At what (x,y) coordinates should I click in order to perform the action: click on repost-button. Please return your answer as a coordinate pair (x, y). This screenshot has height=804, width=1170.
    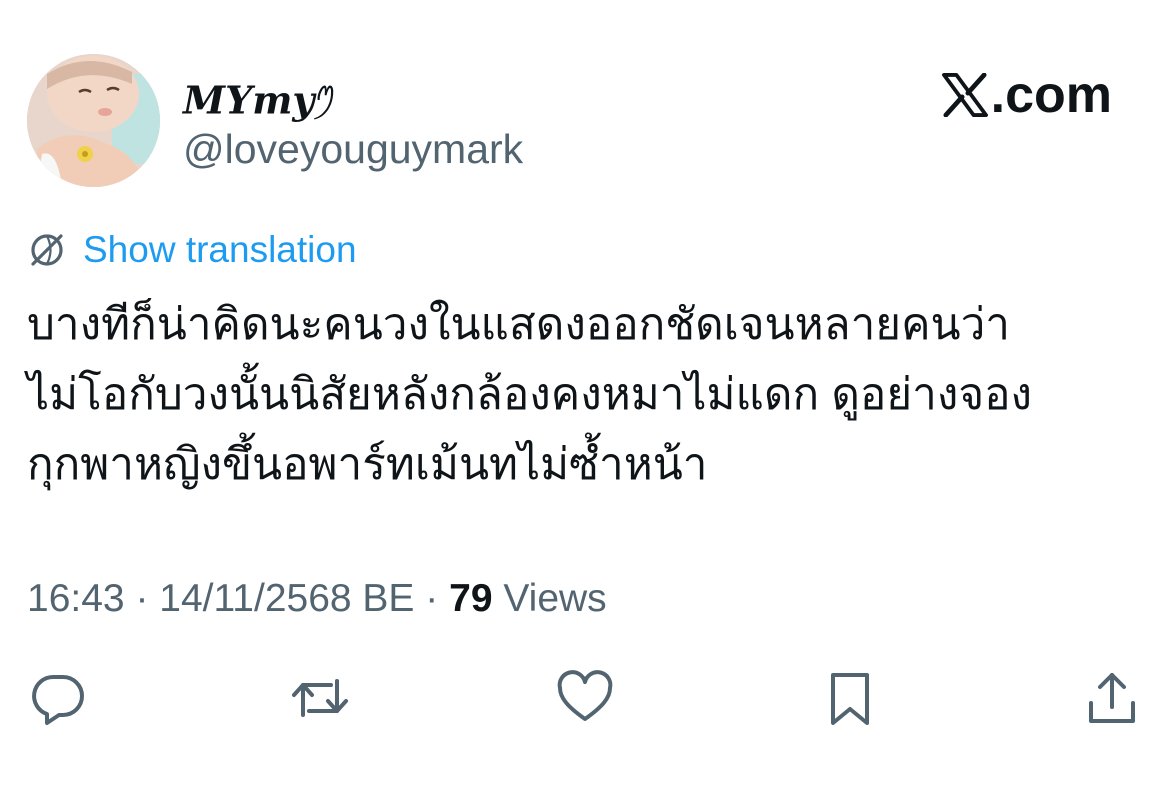
    Looking at the image, I should click on (320, 698).